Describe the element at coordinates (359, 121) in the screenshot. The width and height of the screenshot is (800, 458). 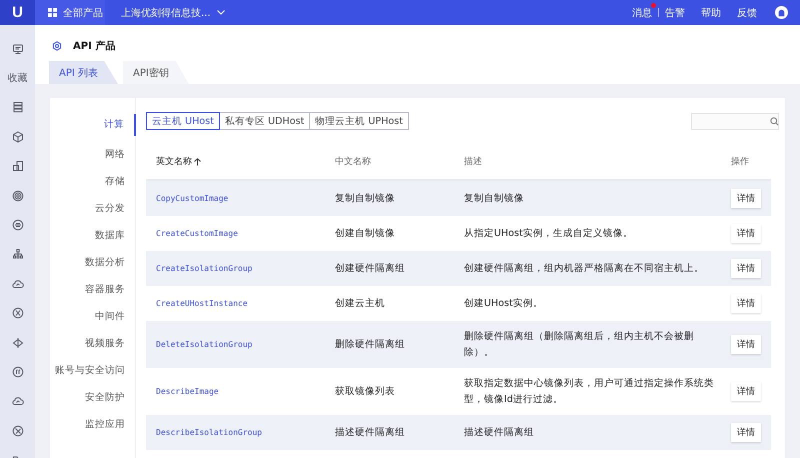
I see `product-tab: 物理云主机 UPHost` at that location.